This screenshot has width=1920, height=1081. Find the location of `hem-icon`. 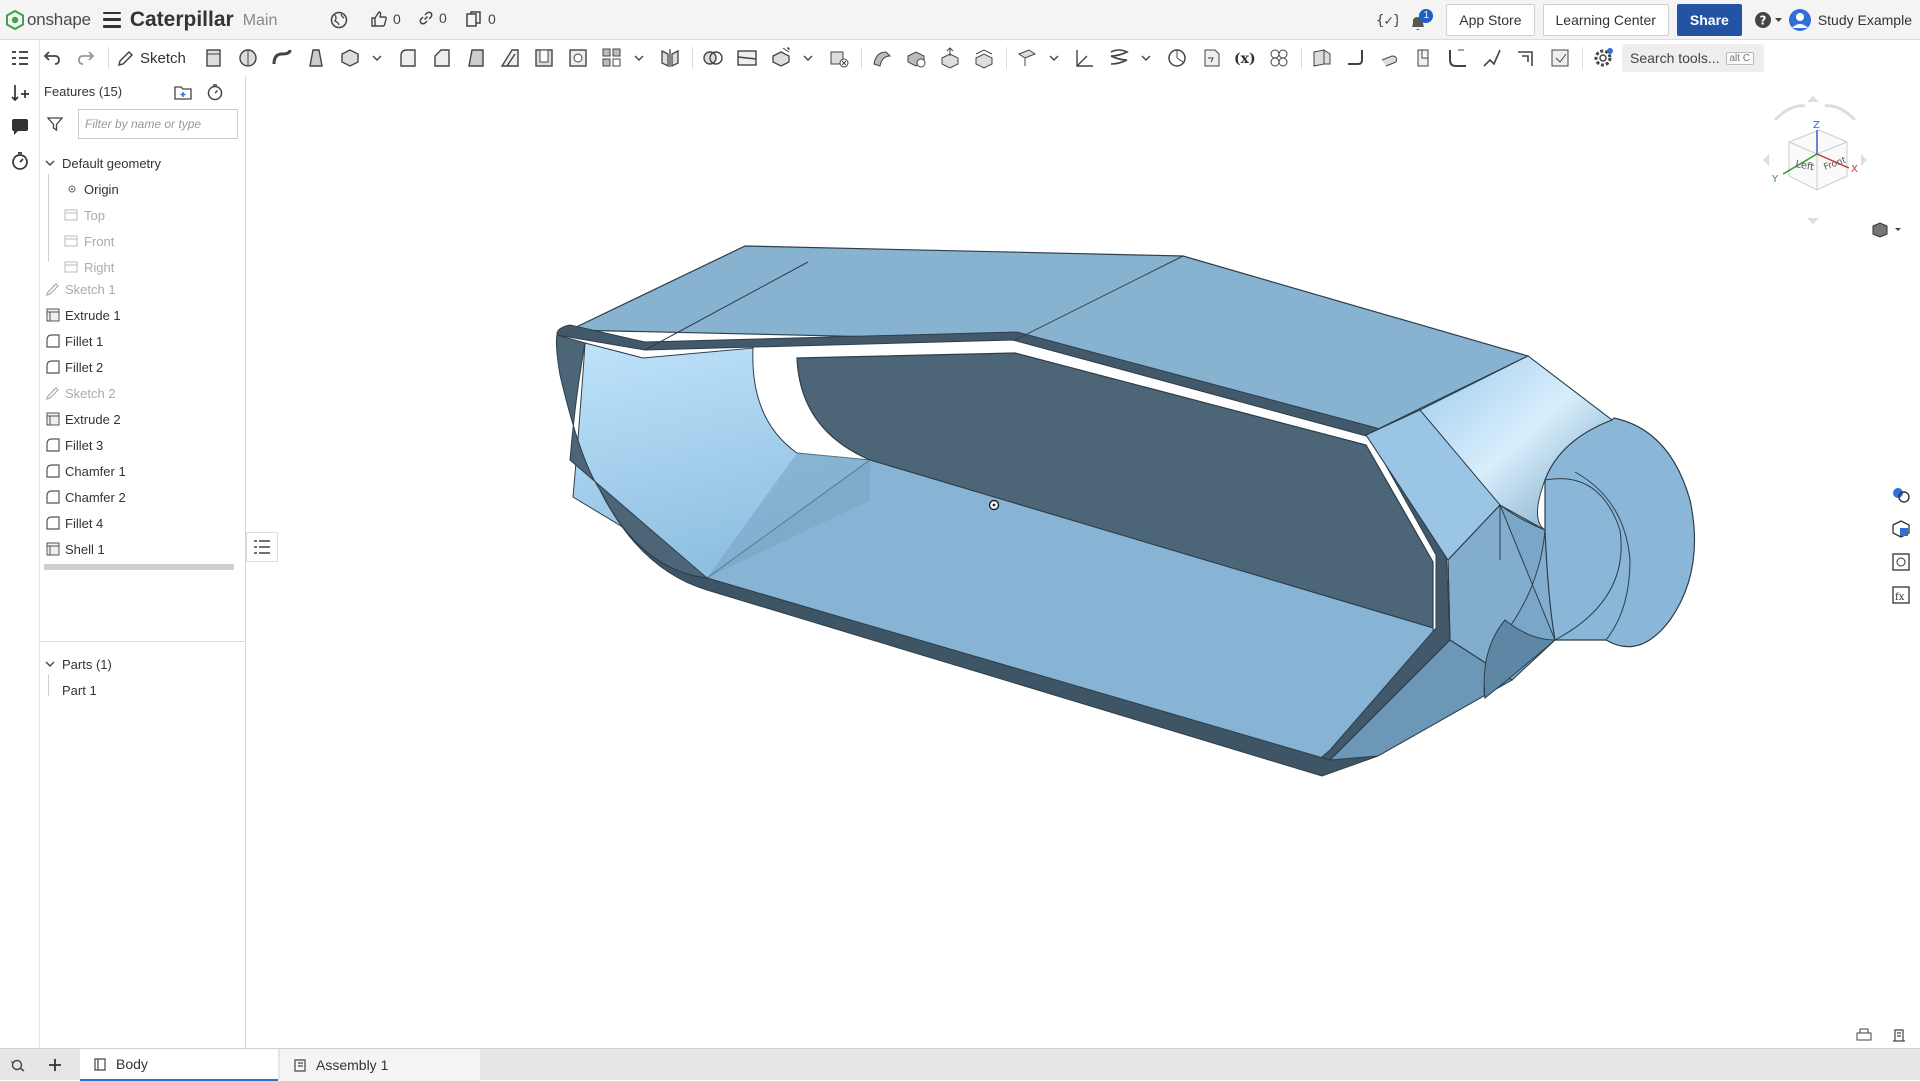

hem-icon is located at coordinates (1390, 58).